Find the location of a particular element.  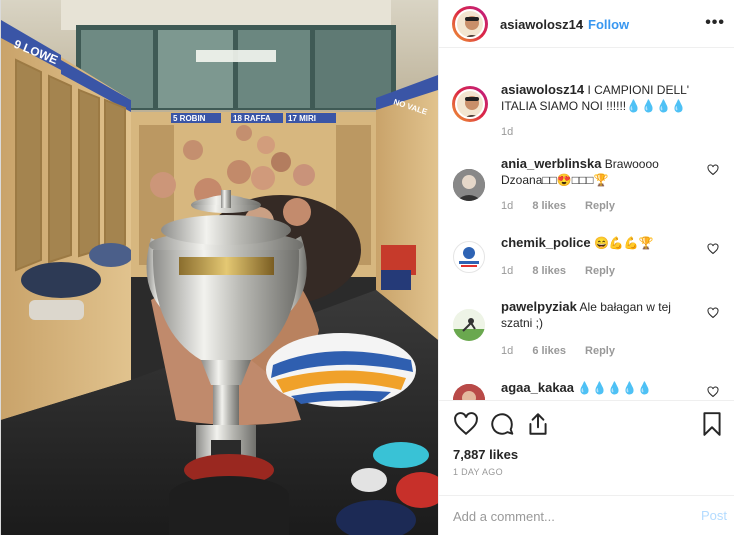

avatar is located at coordinates (470, 24).